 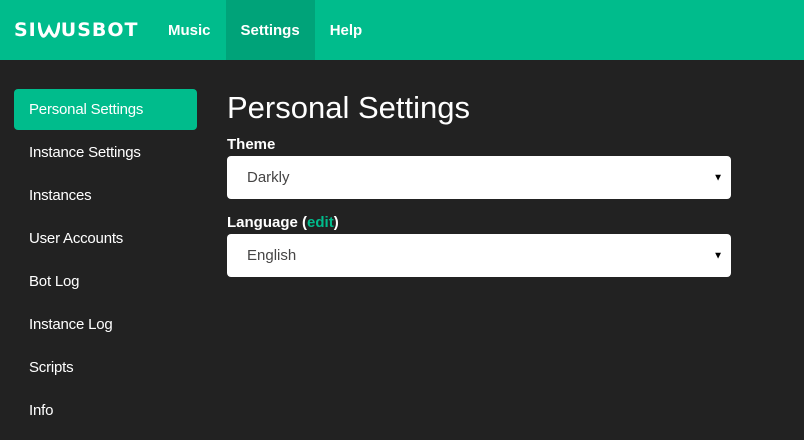 What do you see at coordinates (251, 144) in the screenshot?
I see `theme-label: Theme` at bounding box center [251, 144].